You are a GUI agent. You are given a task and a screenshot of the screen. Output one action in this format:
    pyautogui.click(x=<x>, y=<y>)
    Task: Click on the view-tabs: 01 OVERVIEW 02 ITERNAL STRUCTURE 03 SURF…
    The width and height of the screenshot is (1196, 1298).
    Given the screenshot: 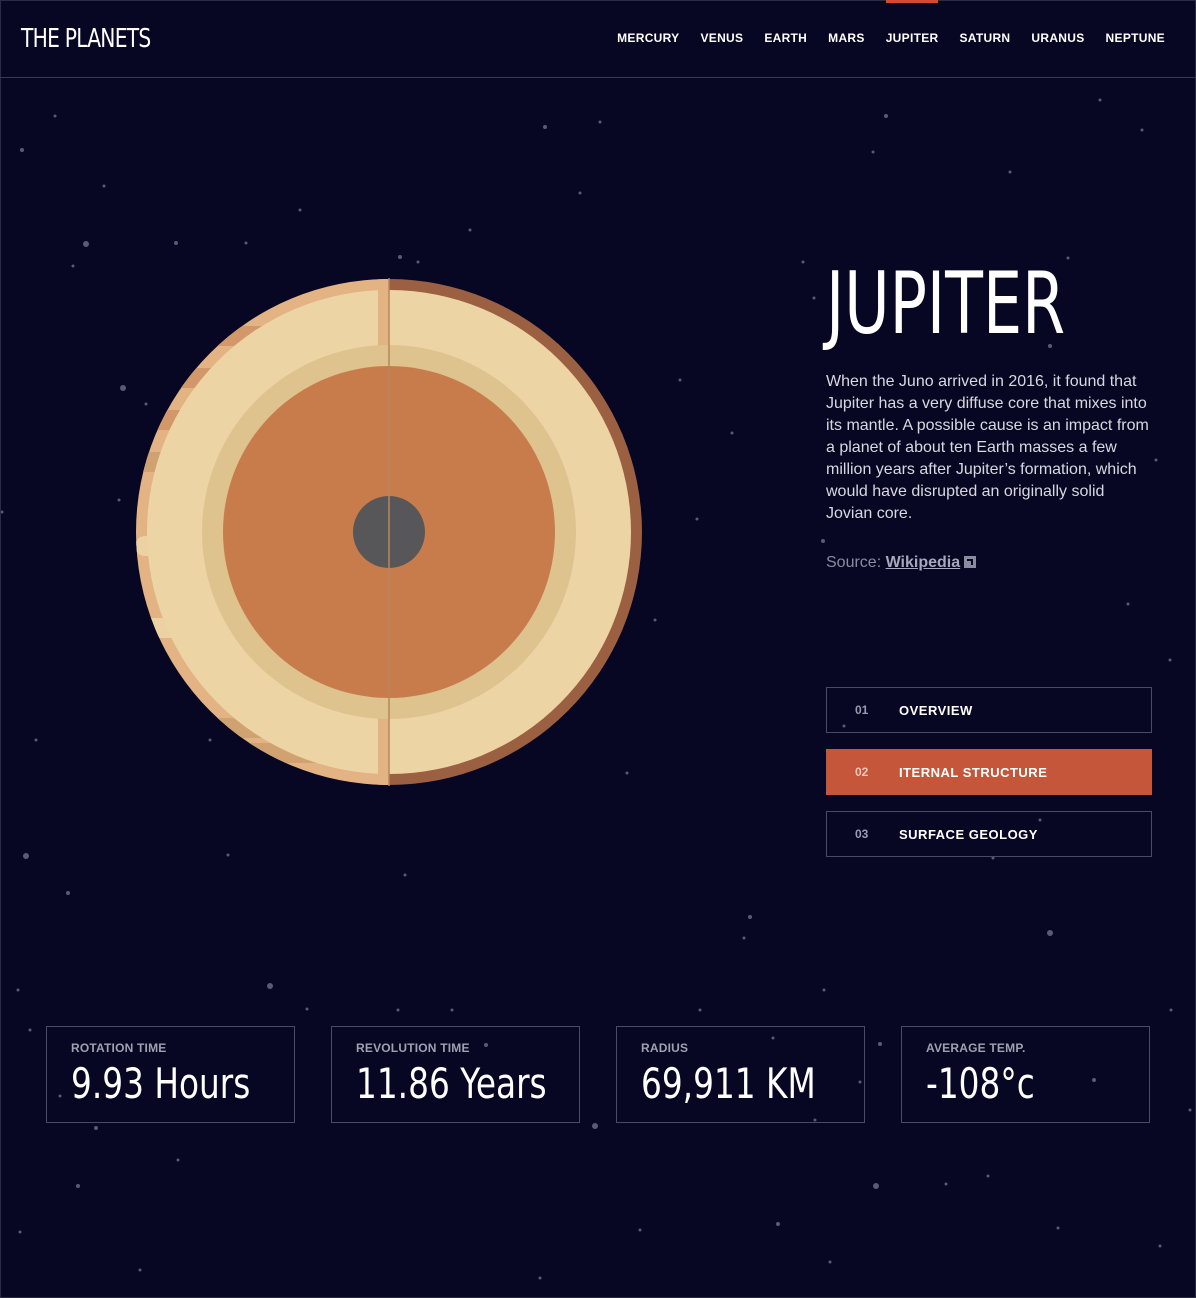 What is the action you would take?
    pyautogui.click(x=989, y=780)
    